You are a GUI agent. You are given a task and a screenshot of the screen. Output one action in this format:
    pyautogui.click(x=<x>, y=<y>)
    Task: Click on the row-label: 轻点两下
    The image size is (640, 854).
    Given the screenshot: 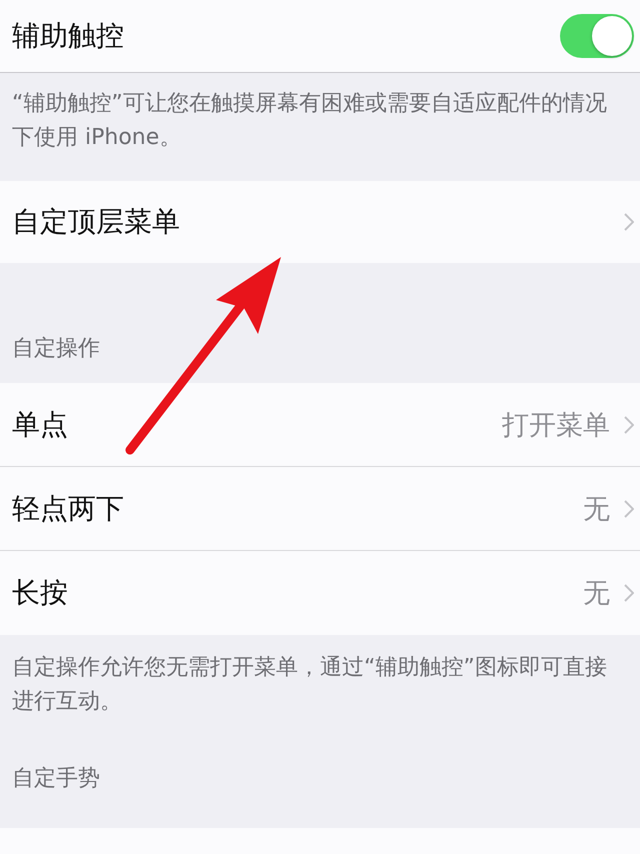 What is the action you would take?
    pyautogui.click(x=68, y=508)
    